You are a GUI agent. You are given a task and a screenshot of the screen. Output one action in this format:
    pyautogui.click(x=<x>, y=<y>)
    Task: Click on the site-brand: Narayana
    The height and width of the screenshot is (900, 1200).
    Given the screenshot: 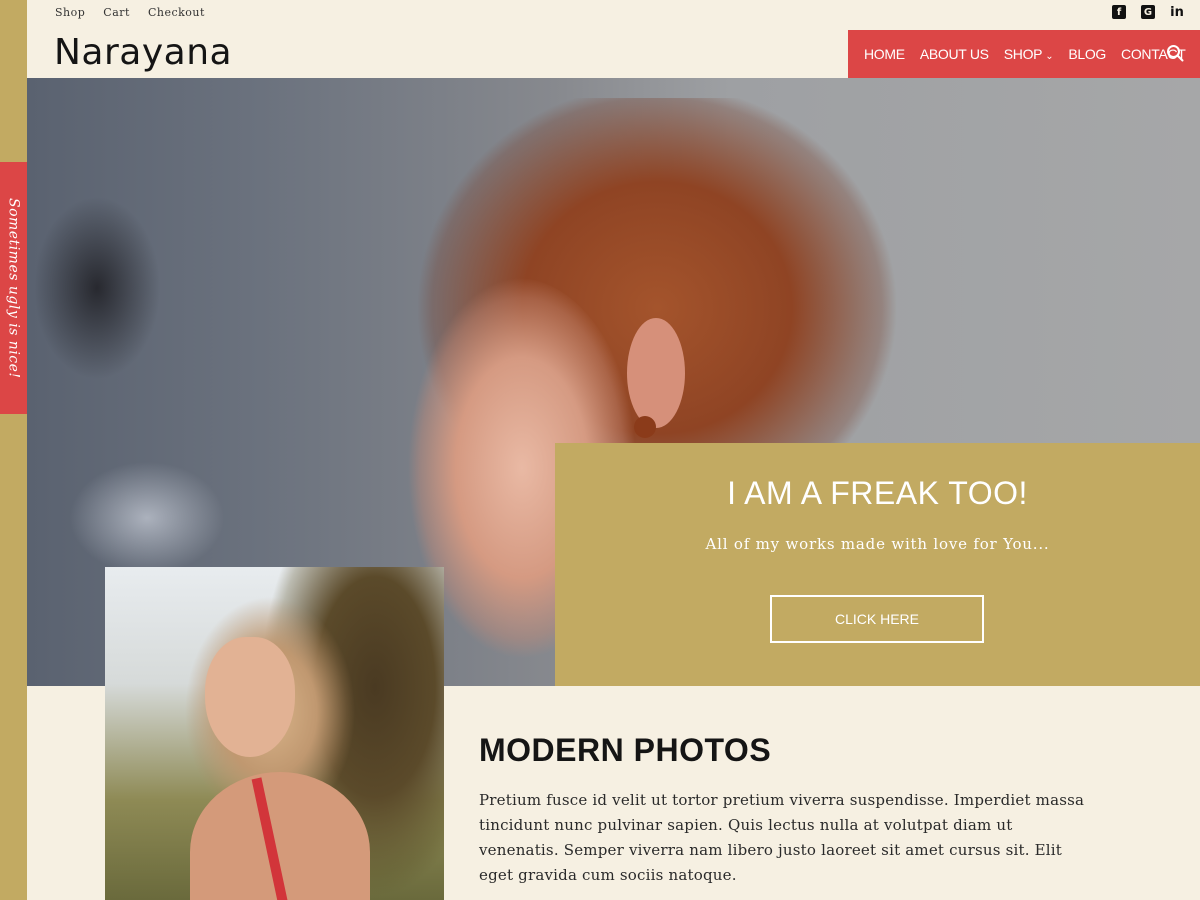 What is the action you would take?
    pyautogui.click(x=143, y=52)
    